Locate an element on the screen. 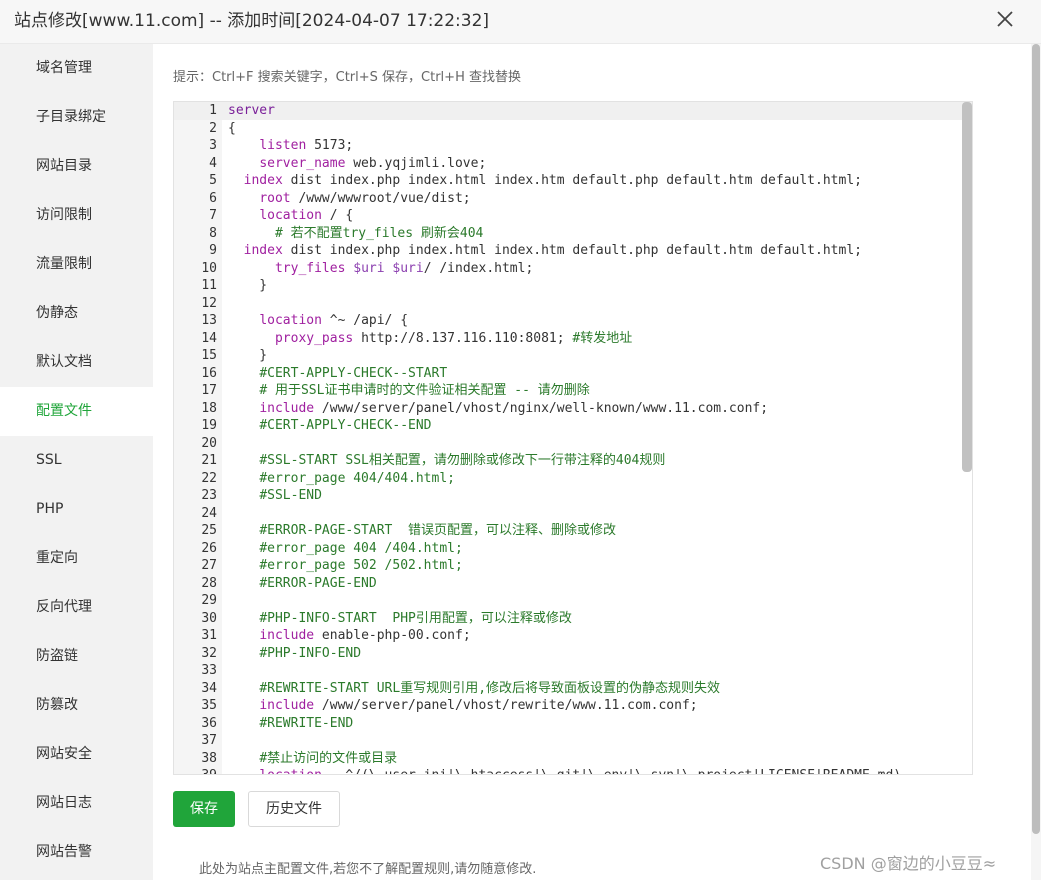 The height and width of the screenshot is (880, 1041). code-line: 19 #CERT-APPLY-CHECK--END is located at coordinates (569, 426).